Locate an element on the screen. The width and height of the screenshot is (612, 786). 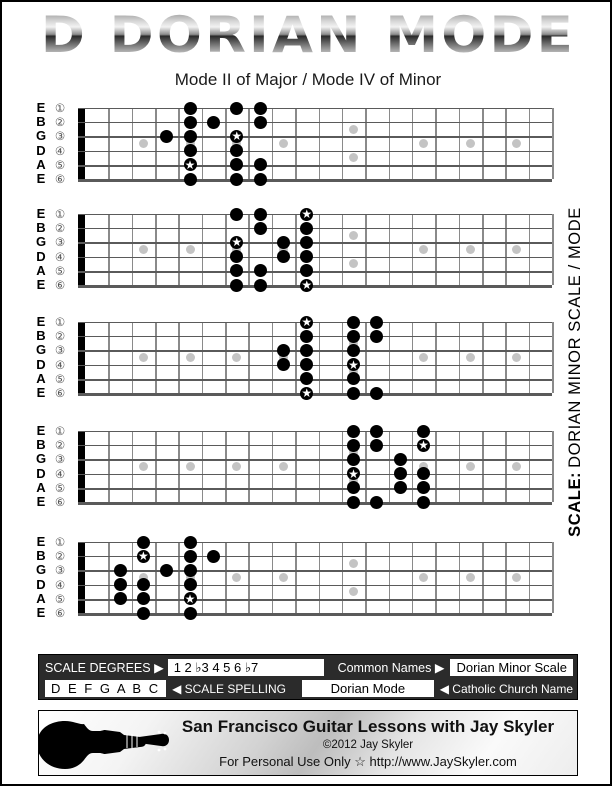
string-name: G is located at coordinates (41, 136).